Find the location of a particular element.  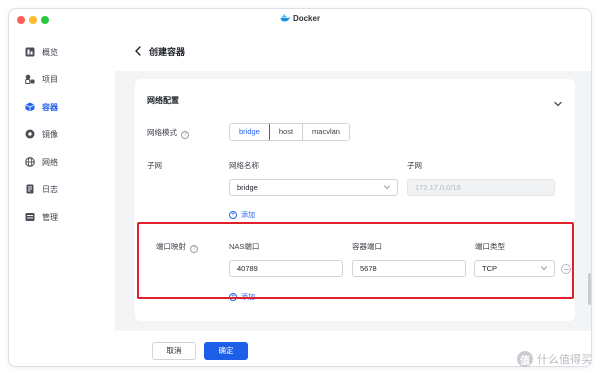

mode-option-macvlan: macvlan is located at coordinates (326, 132).